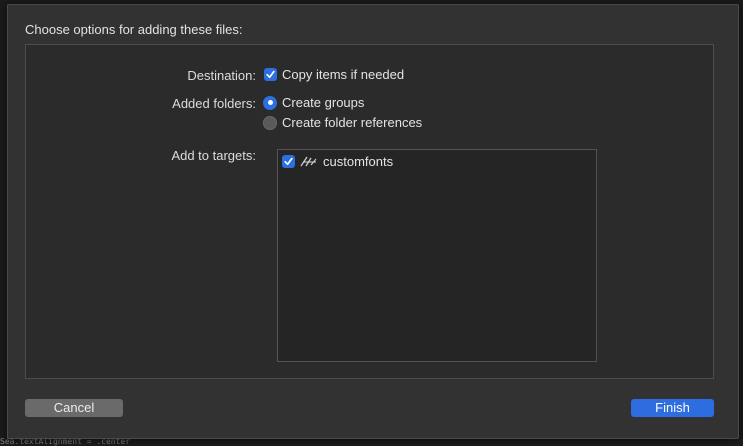  Describe the element at coordinates (309, 161) in the screenshot. I see `app-target-icon` at that location.